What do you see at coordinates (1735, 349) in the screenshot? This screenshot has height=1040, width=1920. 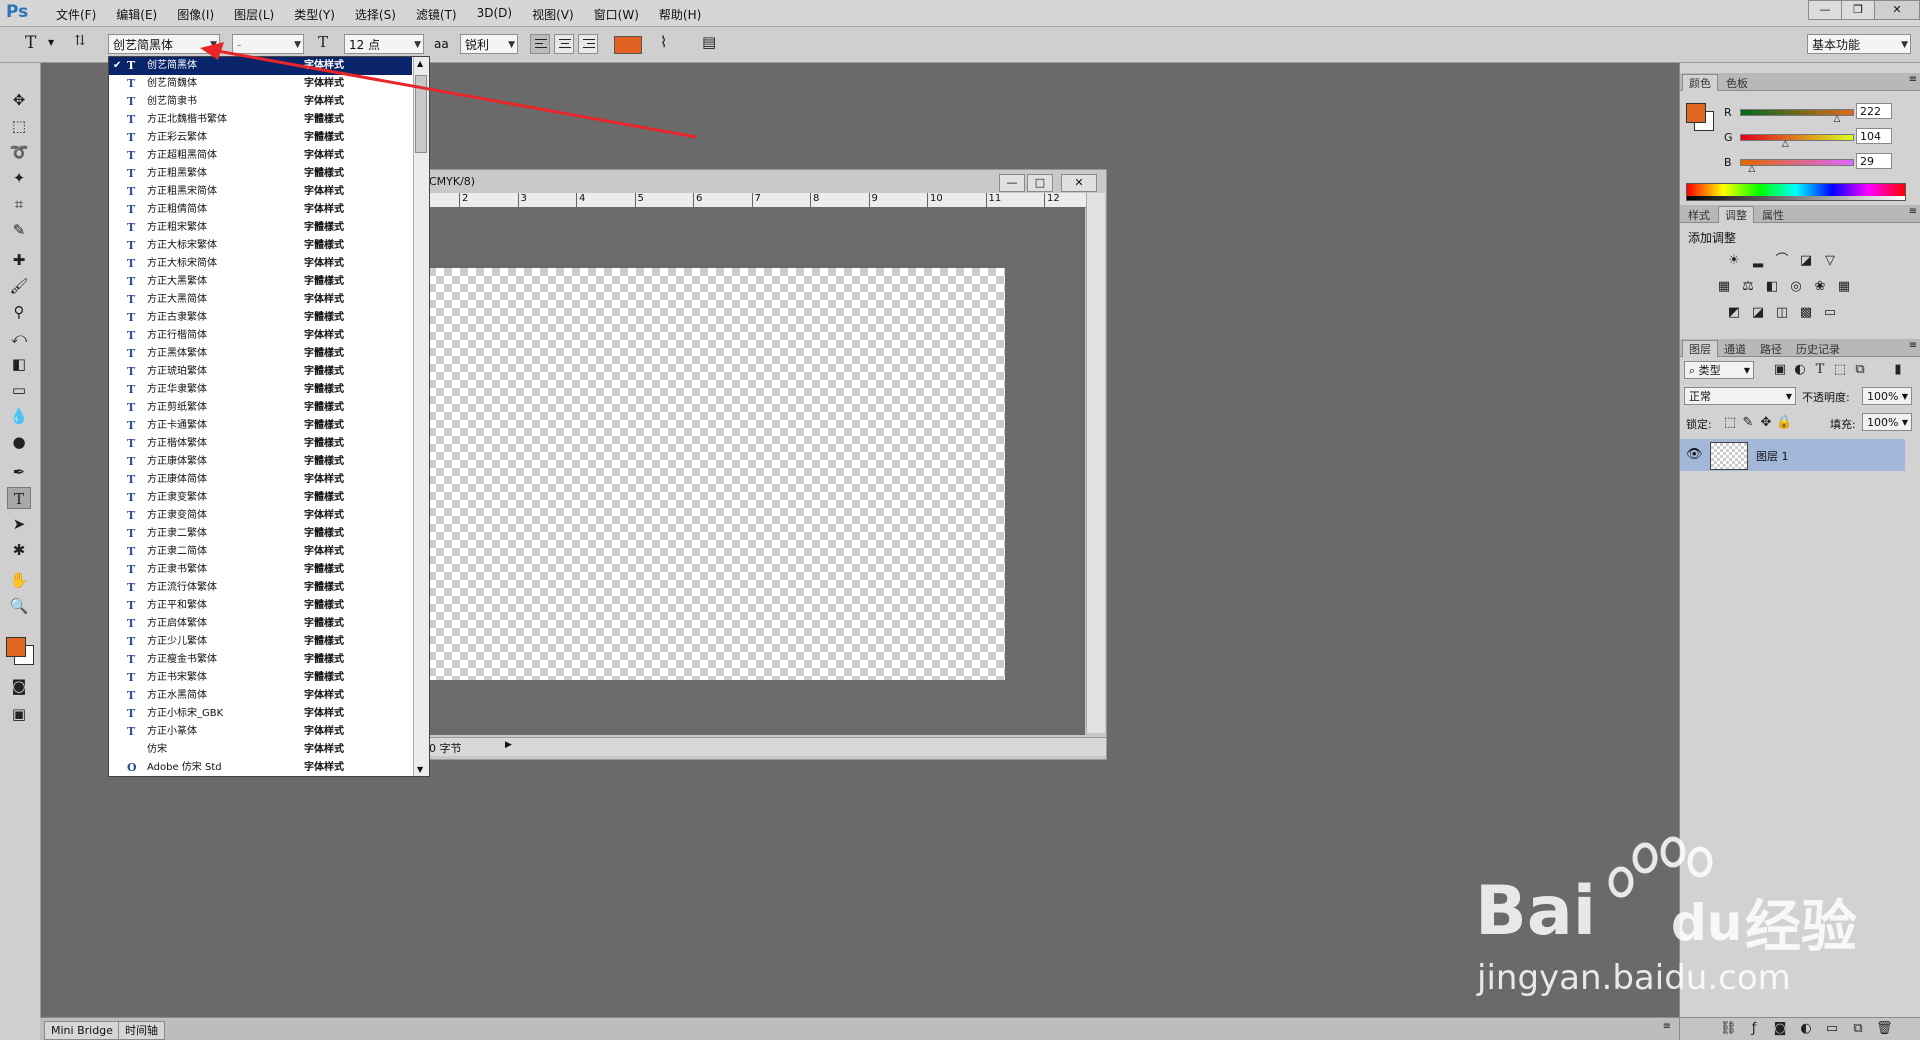 I see `tab-channels: 通道` at bounding box center [1735, 349].